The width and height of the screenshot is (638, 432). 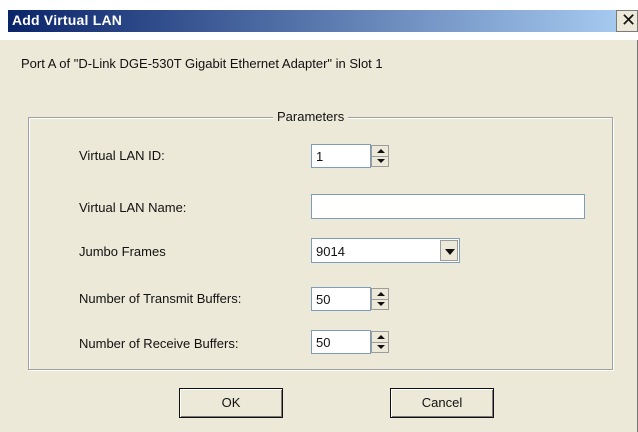 I want to click on receive-buffers-input: 50, so click(x=341, y=342).